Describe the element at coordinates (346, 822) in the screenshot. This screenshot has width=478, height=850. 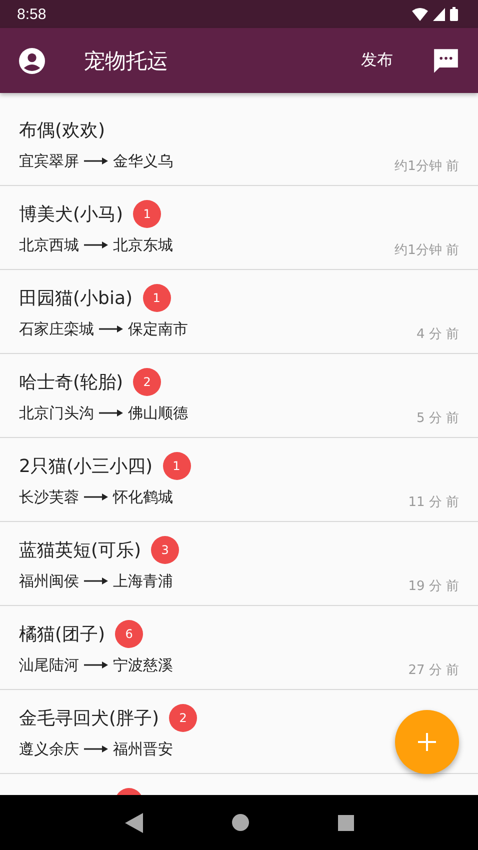
I see `recents-icon` at that location.